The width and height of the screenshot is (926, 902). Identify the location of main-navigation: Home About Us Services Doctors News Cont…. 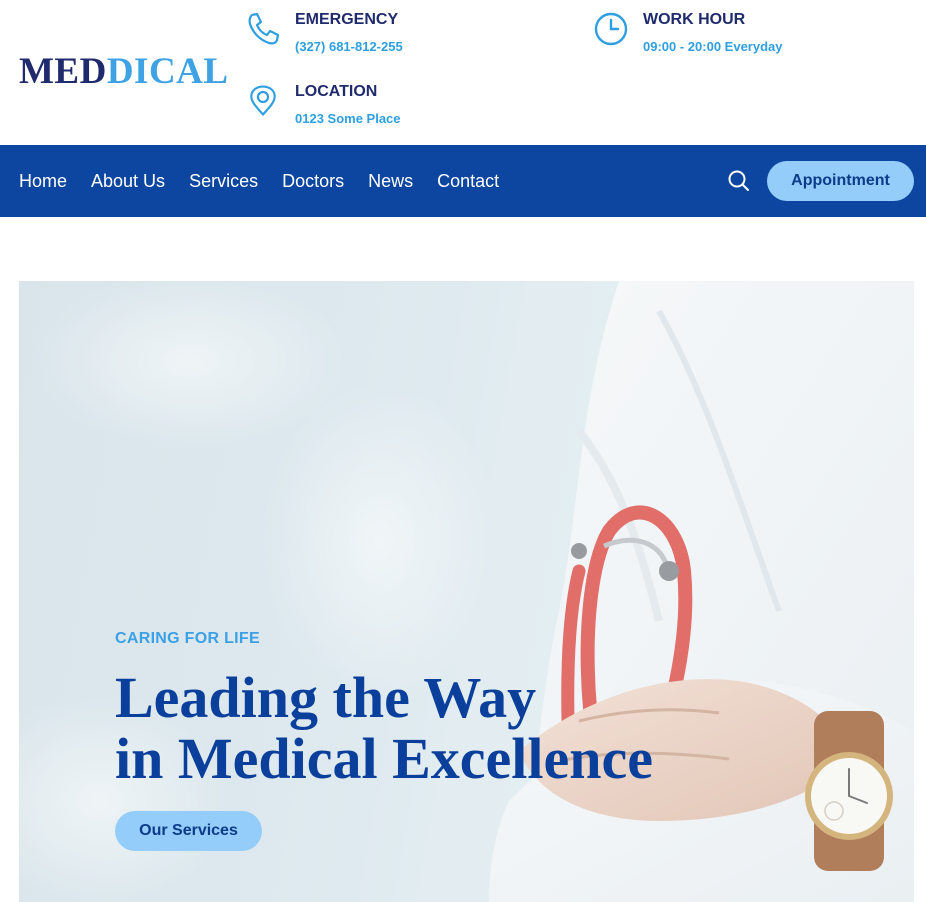
(463, 181).